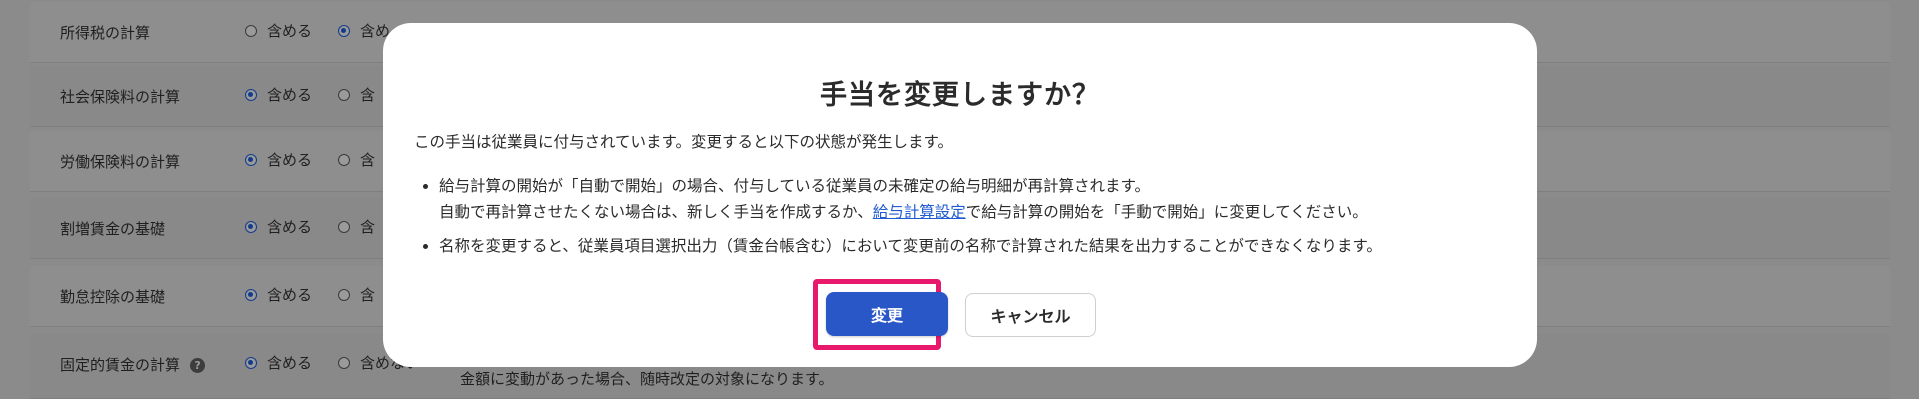  What do you see at coordinates (113, 297) in the screenshot?
I see `row-label: 勤怠控除の基礎` at bounding box center [113, 297].